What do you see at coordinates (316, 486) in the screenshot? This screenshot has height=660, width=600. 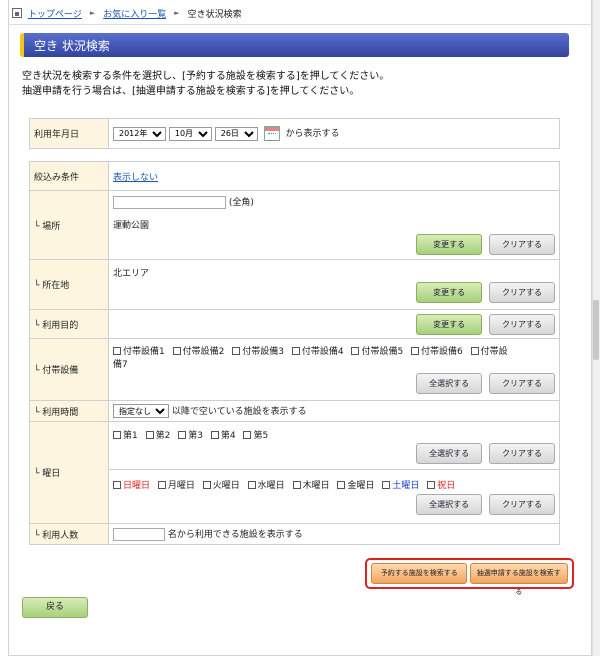 I see `day-option-label: 木曜日` at bounding box center [316, 486].